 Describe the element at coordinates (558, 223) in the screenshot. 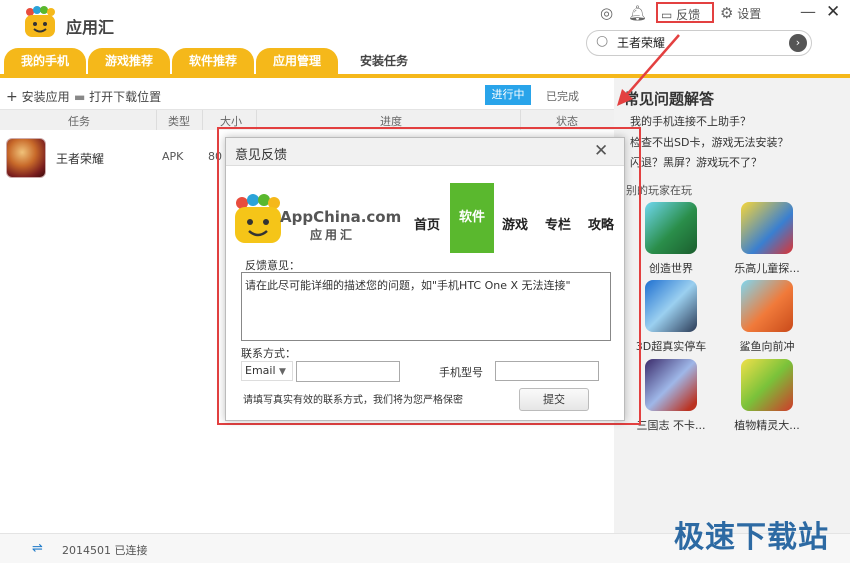

I see `dialog-nav-columns: 专栏` at that location.